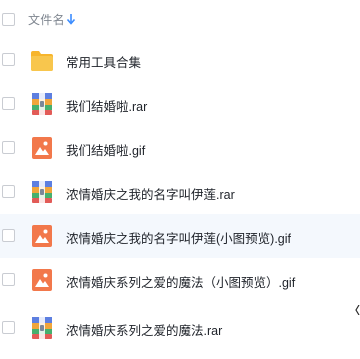 The width and height of the screenshot is (360, 359). I want to click on file-row-image: 浓情婚庆系列之爱的魔法（小图预览）.gif, so click(180, 280).